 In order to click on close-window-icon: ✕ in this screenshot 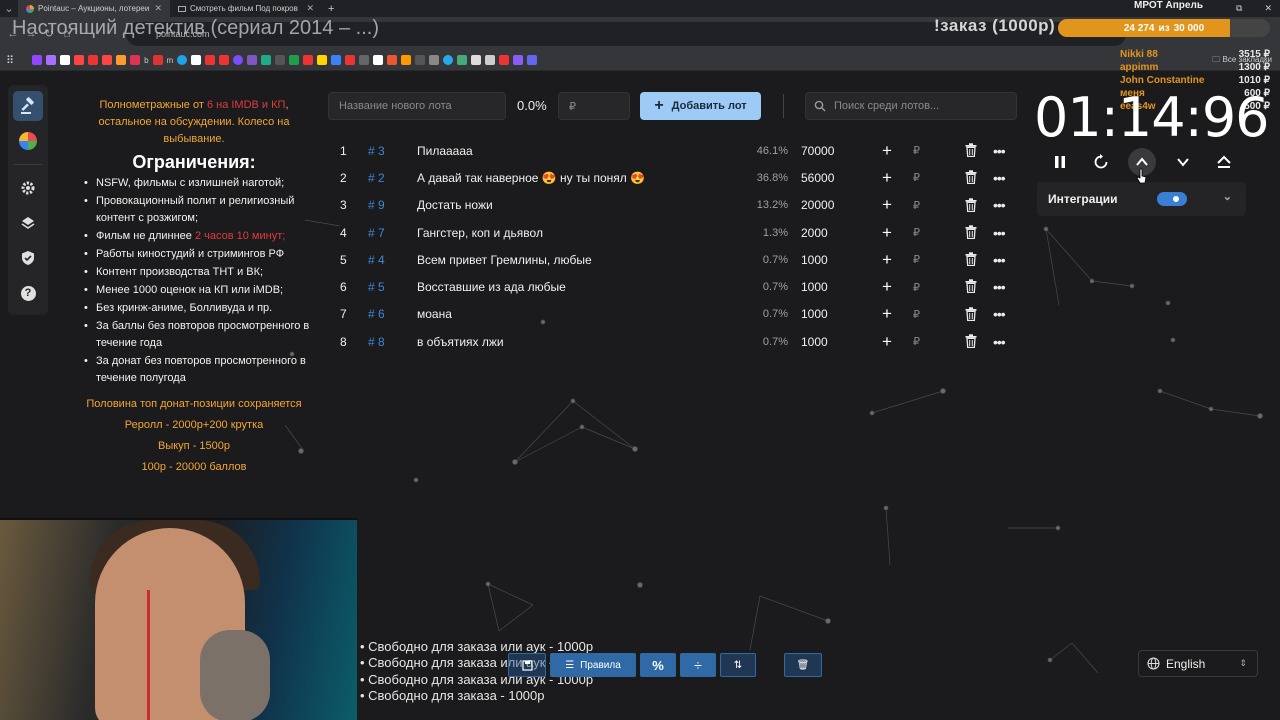, I will do `click(1268, 8)`.